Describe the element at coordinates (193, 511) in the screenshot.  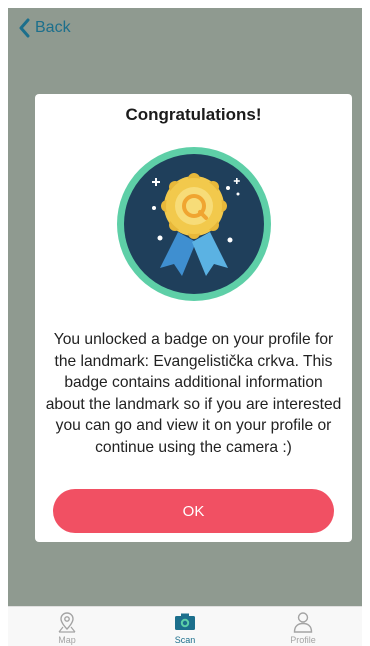
I see `ok-button: OK` at that location.